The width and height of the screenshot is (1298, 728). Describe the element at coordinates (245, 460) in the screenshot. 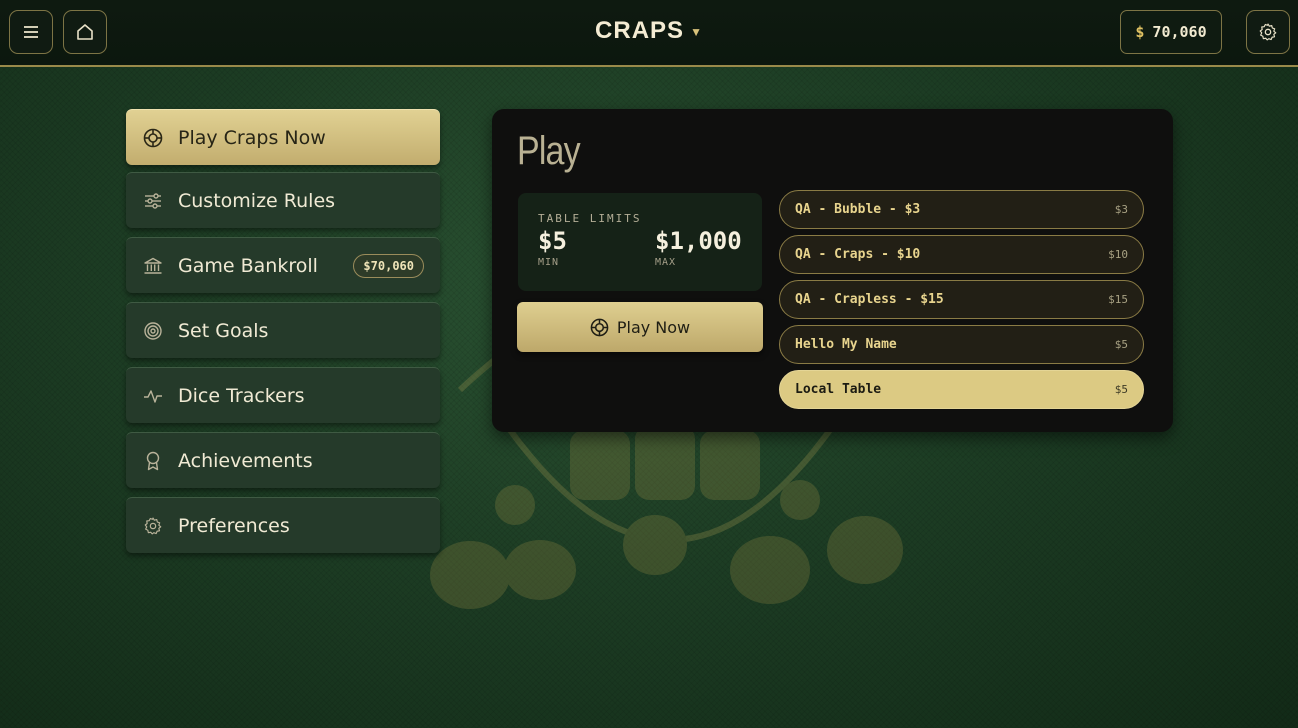

I see `sidebar-item-label: Achievements` at that location.